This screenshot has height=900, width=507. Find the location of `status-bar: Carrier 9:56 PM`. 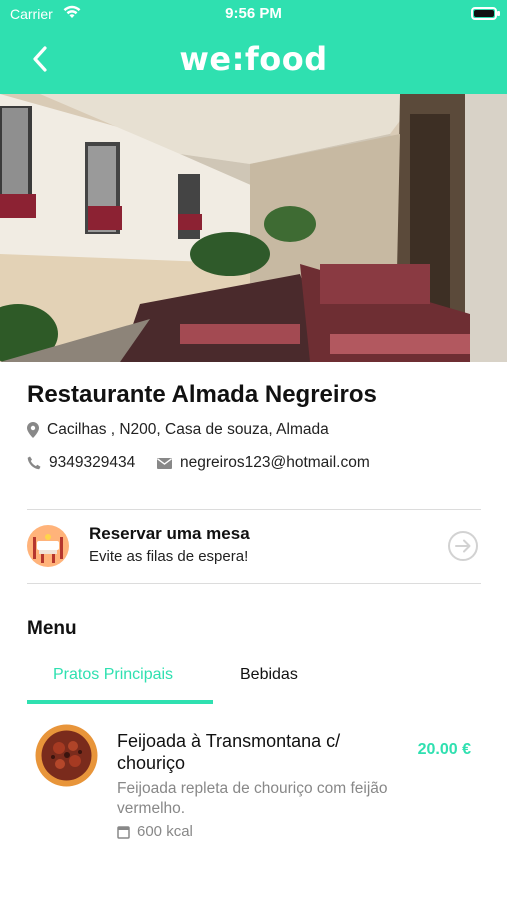

status-bar: Carrier 9:56 PM is located at coordinates (253, 15).